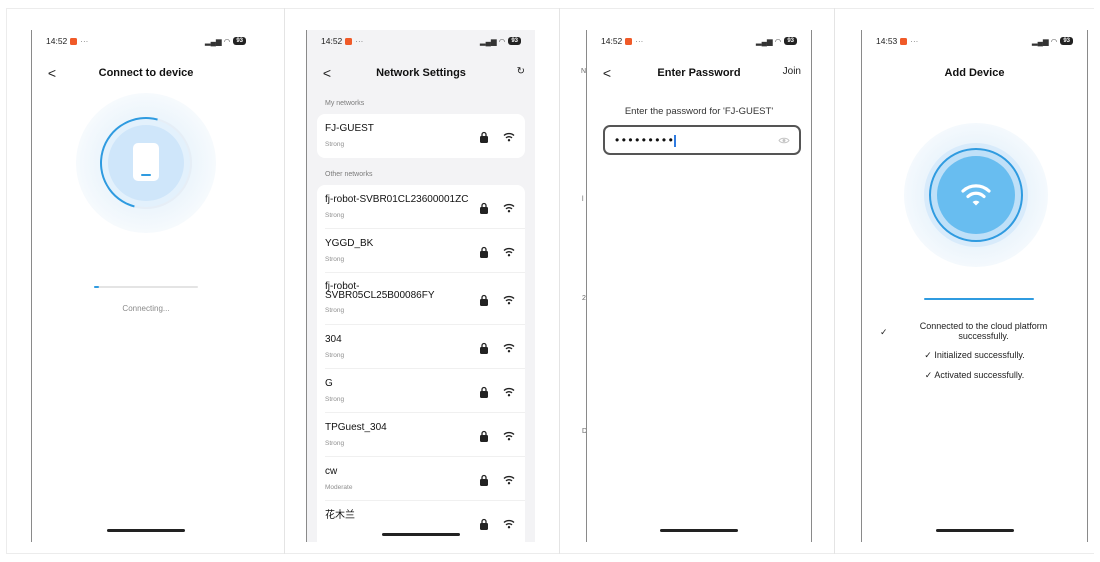 The width and height of the screenshot is (1100, 562). Describe the element at coordinates (339, 487) in the screenshot. I see `network-strength: Moderate` at that location.